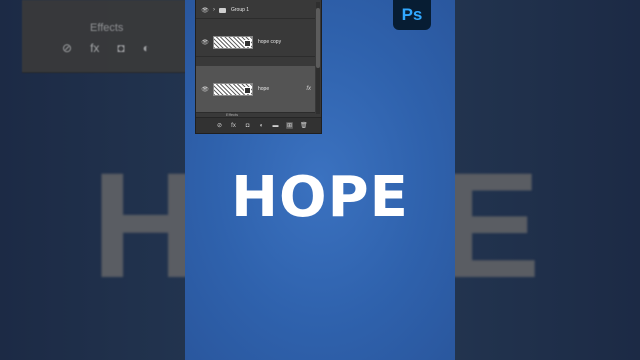 The image size is (640, 360). I want to click on scrollbar-thumb, so click(318, 38).